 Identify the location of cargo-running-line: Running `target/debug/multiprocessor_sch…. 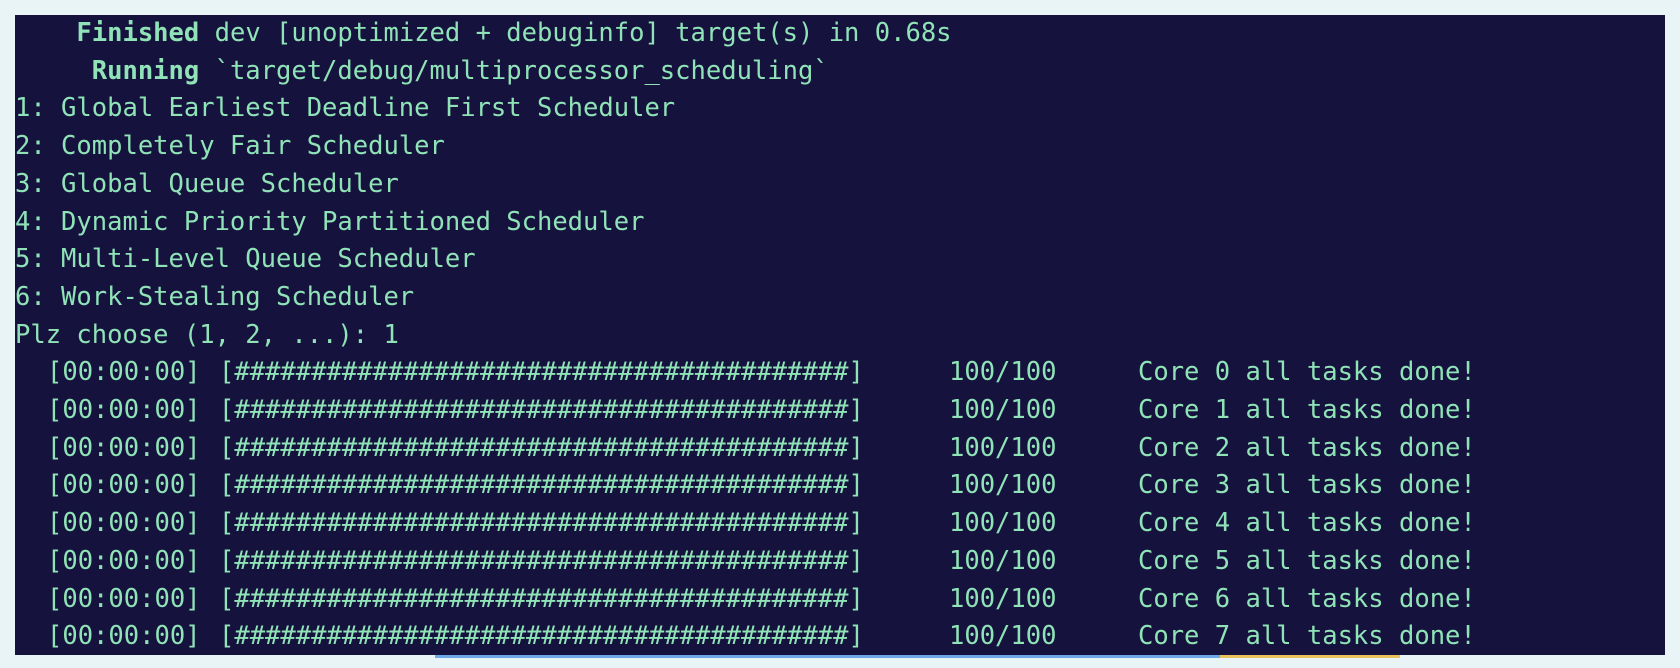
(422, 72).